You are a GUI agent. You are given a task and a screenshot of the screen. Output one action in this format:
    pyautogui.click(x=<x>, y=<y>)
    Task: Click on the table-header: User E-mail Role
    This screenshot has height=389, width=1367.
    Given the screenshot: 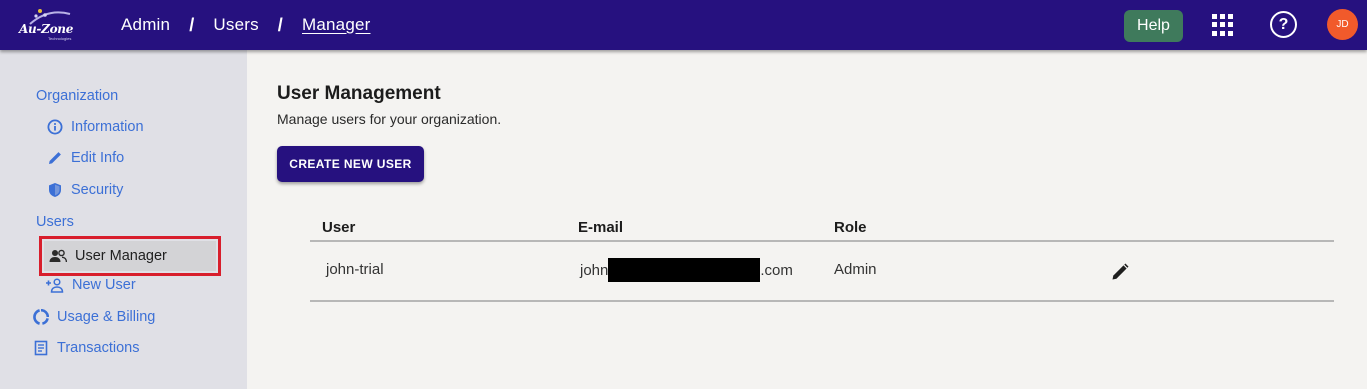 What is the action you would take?
    pyautogui.click(x=822, y=228)
    